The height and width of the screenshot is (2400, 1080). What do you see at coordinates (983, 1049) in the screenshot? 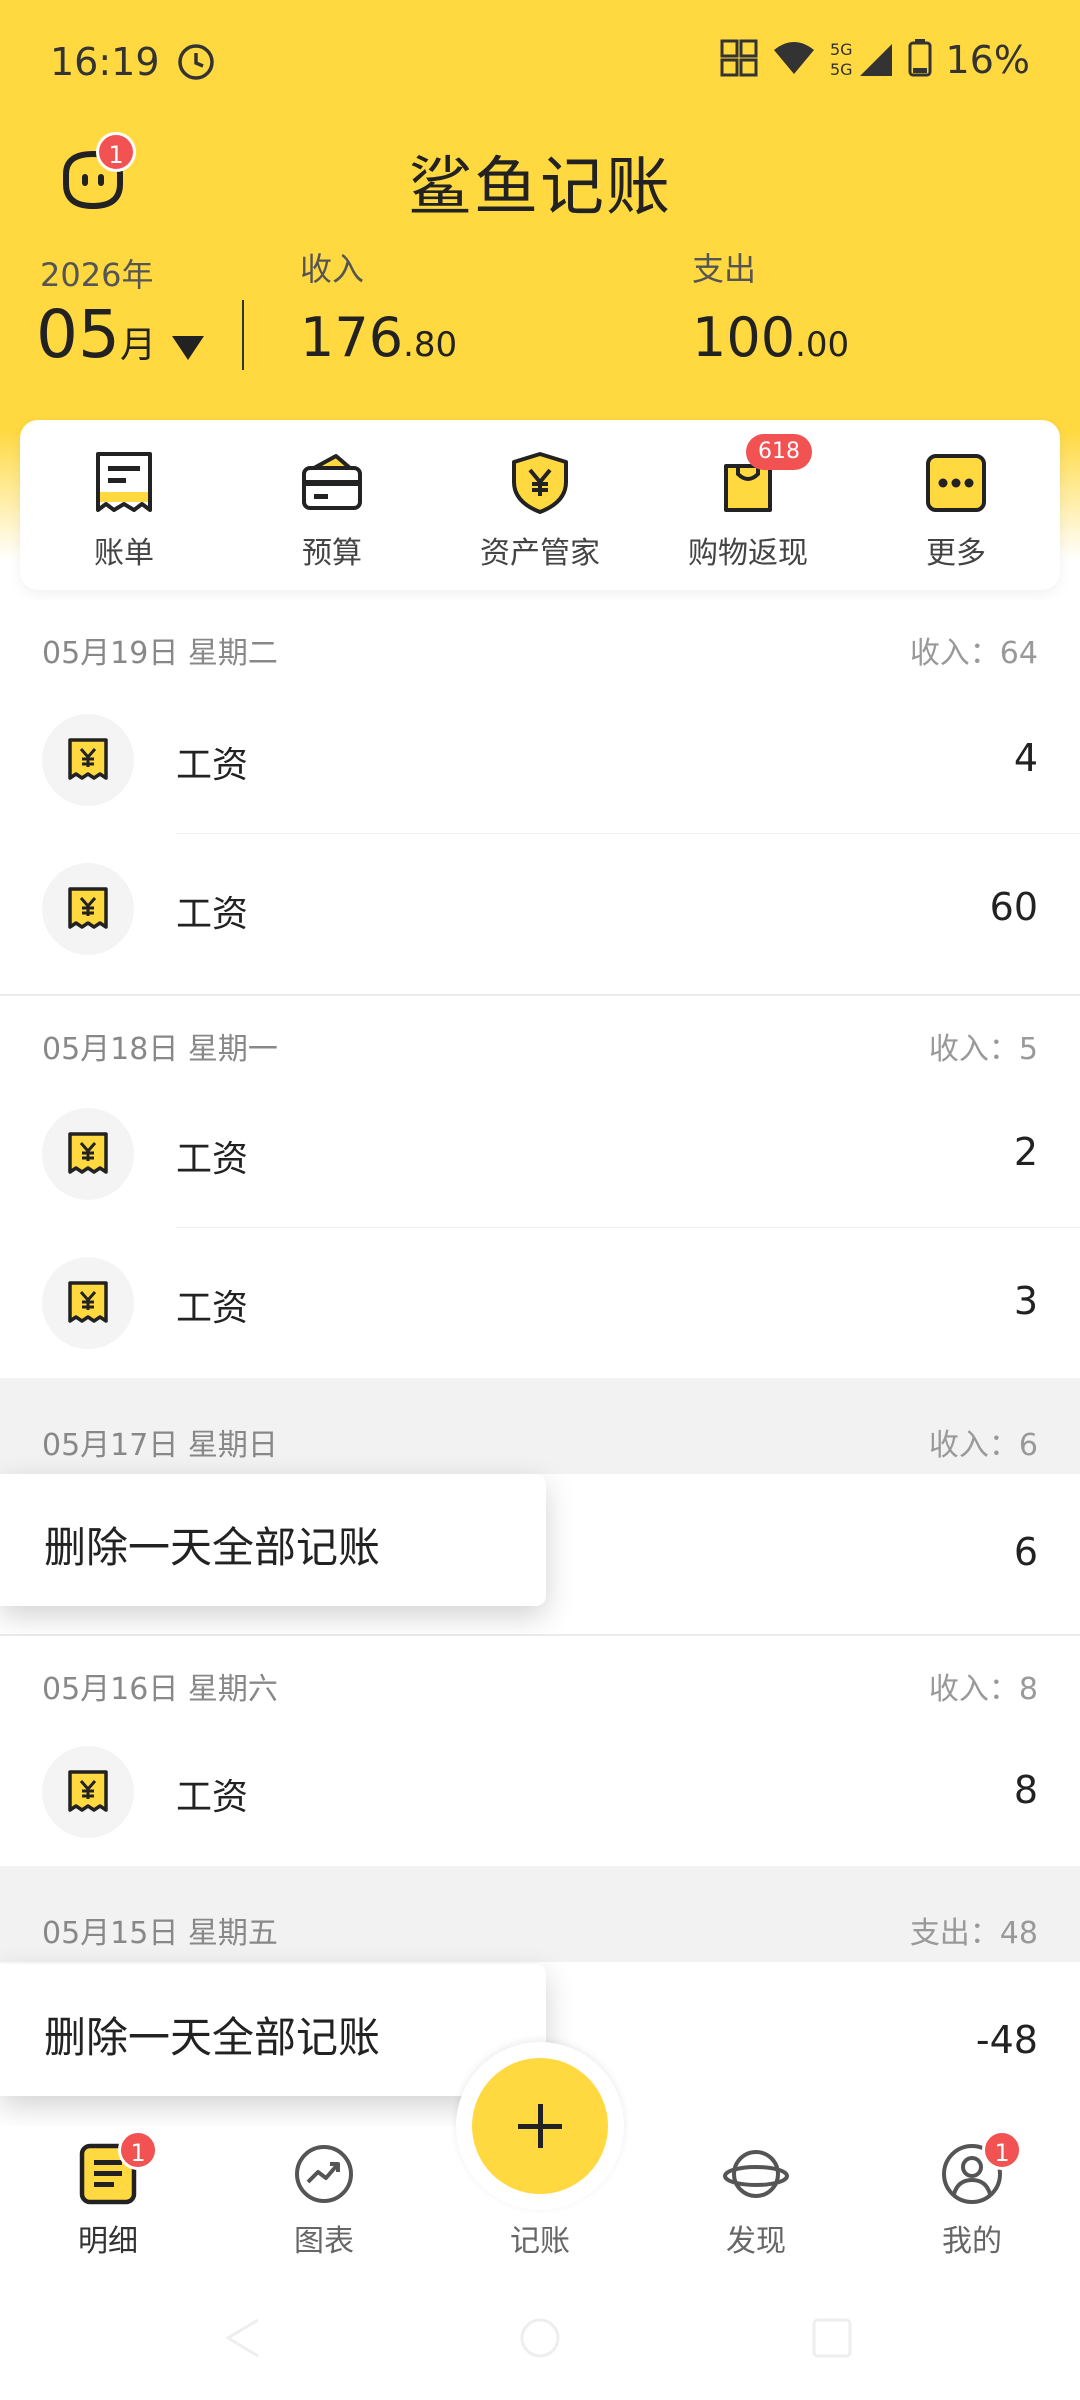
I see `day-summary: 收入：5` at bounding box center [983, 1049].